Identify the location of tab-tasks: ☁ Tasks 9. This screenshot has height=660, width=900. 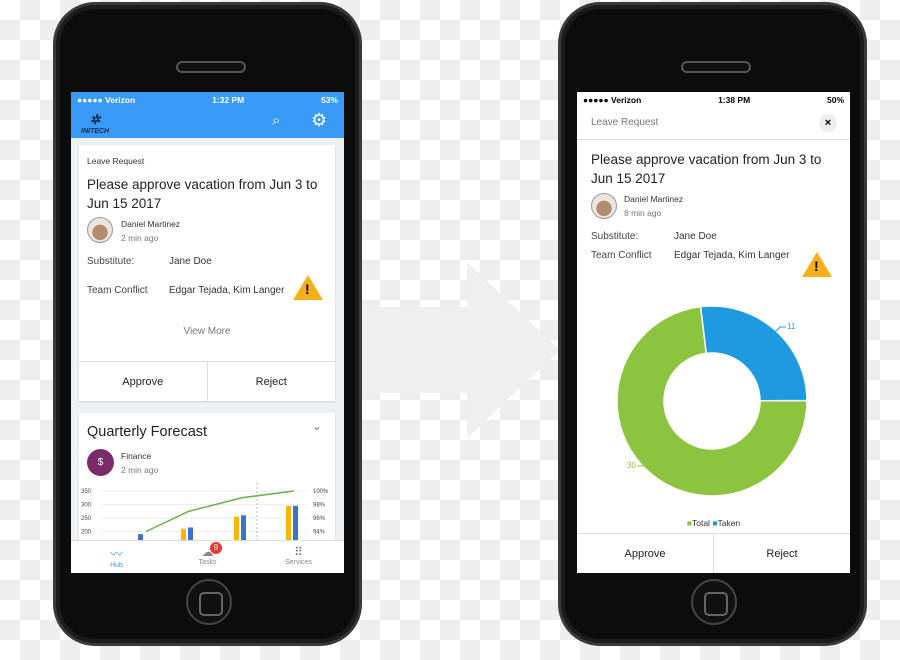
(207, 557).